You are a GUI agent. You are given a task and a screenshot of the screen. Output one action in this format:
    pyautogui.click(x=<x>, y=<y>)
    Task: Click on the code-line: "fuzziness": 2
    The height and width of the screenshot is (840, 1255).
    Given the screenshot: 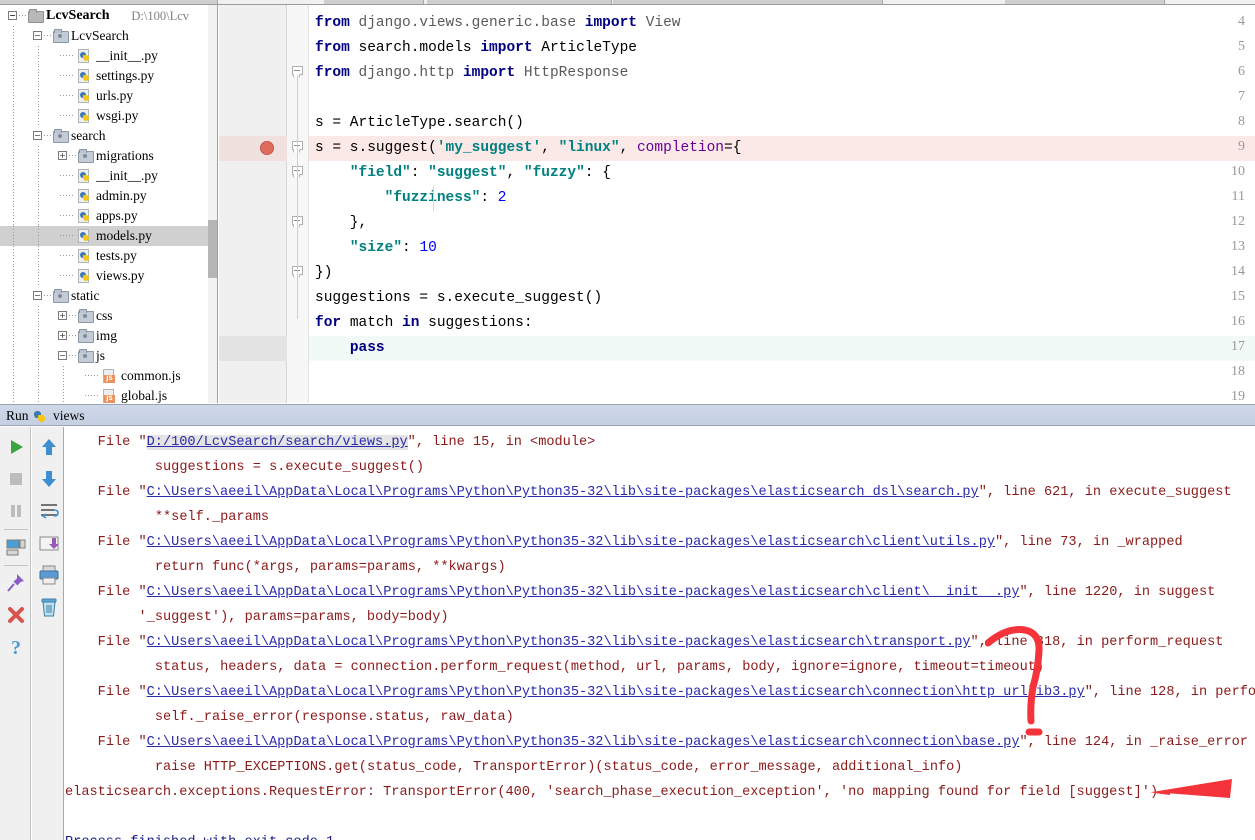 What is the action you would take?
    pyautogui.click(x=411, y=198)
    